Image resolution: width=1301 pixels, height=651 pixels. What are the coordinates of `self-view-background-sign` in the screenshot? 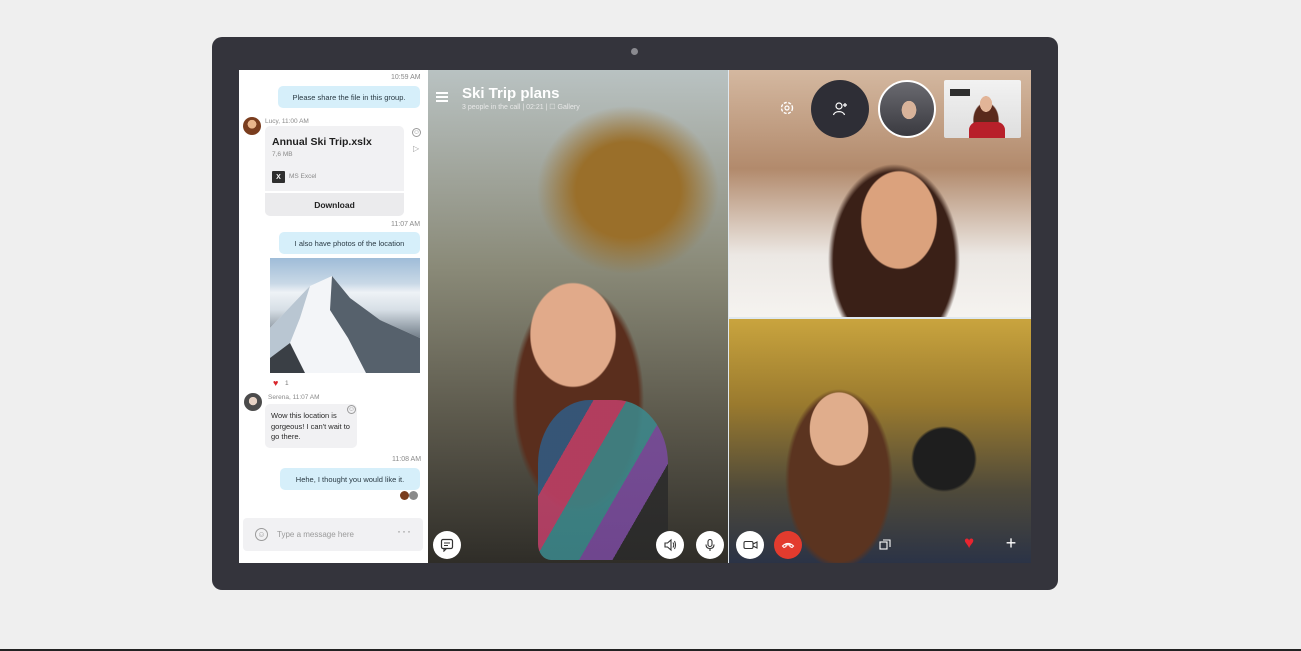 It's located at (960, 92).